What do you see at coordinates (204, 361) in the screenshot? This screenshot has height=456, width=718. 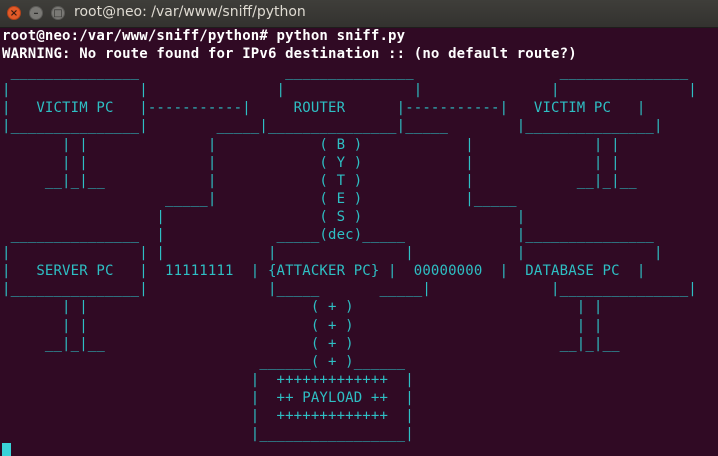 I see `ascii-art-line: ______( + )______` at bounding box center [204, 361].